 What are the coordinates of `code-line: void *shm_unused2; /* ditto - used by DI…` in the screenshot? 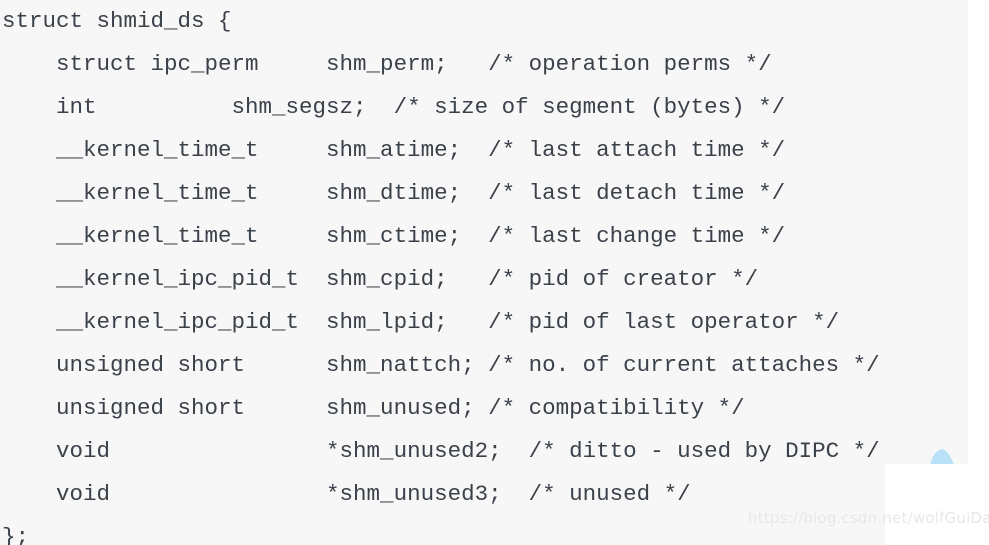 It's located at (441, 451).